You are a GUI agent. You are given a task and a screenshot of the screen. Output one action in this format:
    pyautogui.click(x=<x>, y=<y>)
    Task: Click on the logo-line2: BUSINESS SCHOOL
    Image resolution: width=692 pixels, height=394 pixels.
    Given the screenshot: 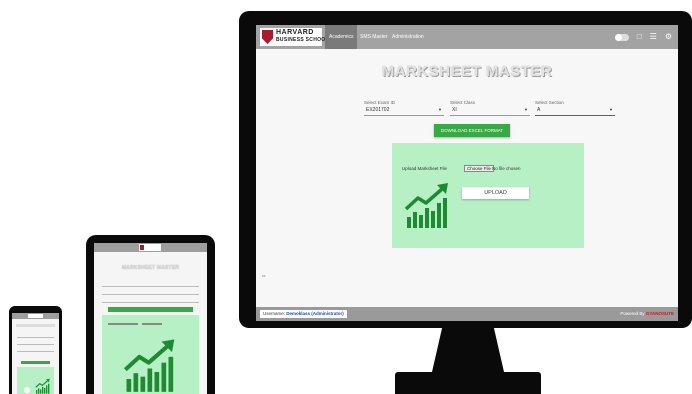 What is the action you would take?
    pyautogui.click(x=302, y=40)
    